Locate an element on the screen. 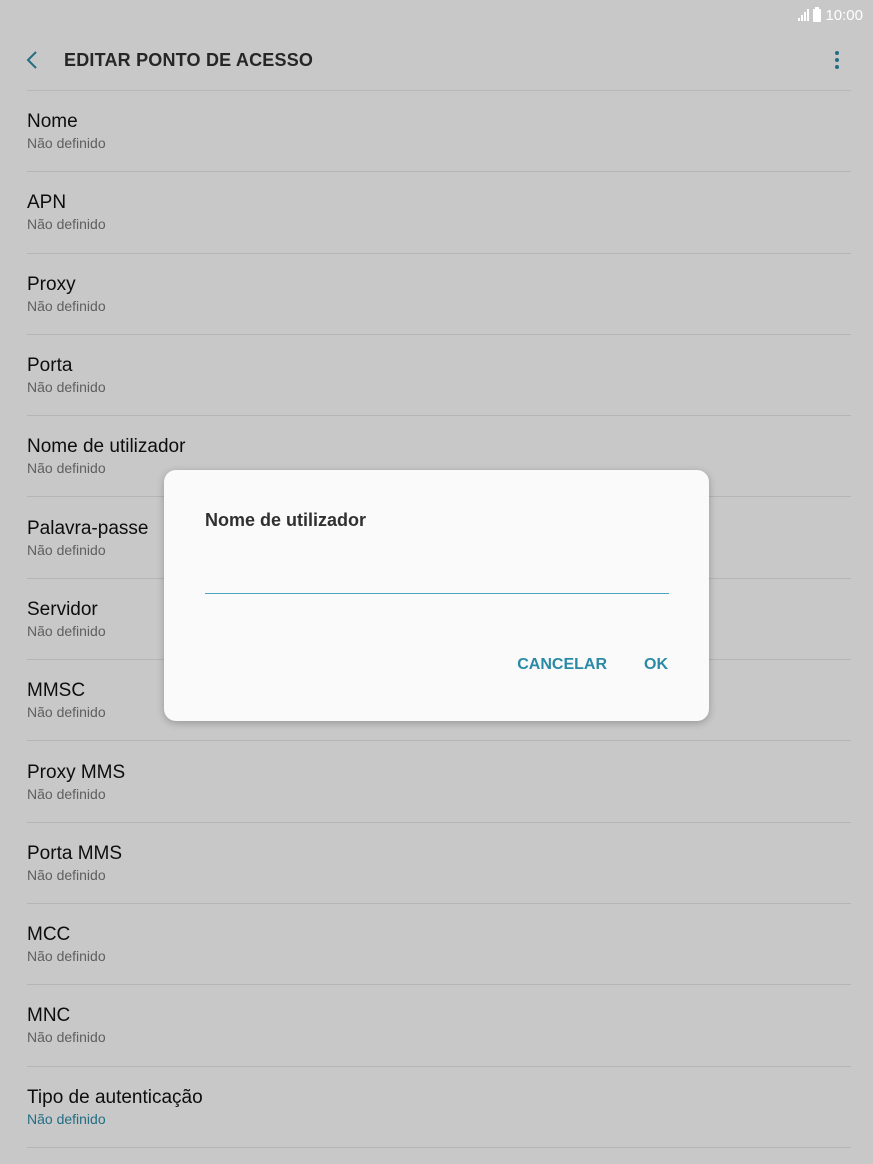  username-dialog: Nome de utilizador CANCELAR OK is located at coordinates (436, 595).